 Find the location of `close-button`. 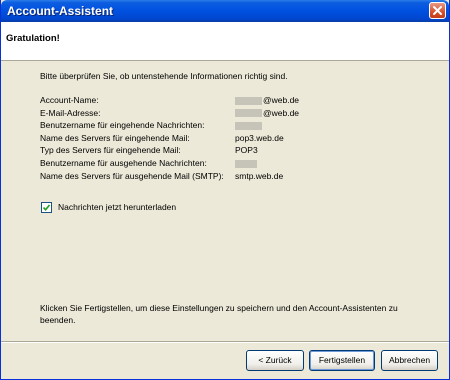

close-button is located at coordinates (437, 10).